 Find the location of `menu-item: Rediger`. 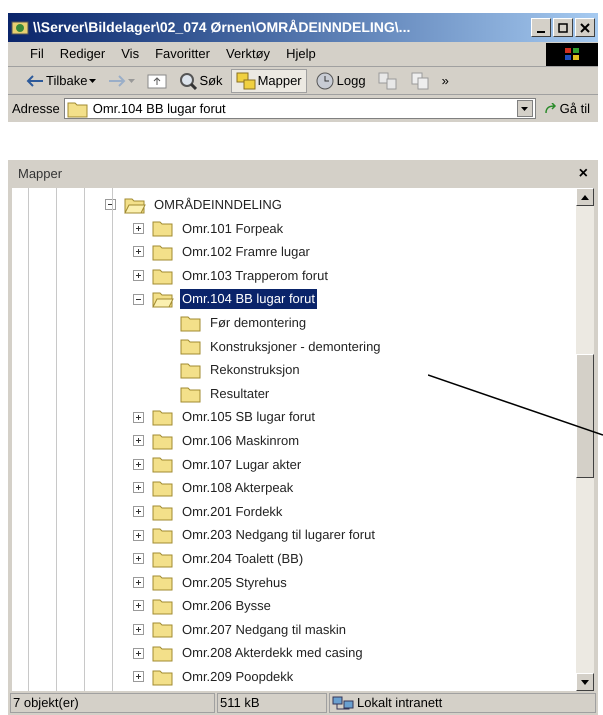

menu-item: Rediger is located at coordinates (83, 54).